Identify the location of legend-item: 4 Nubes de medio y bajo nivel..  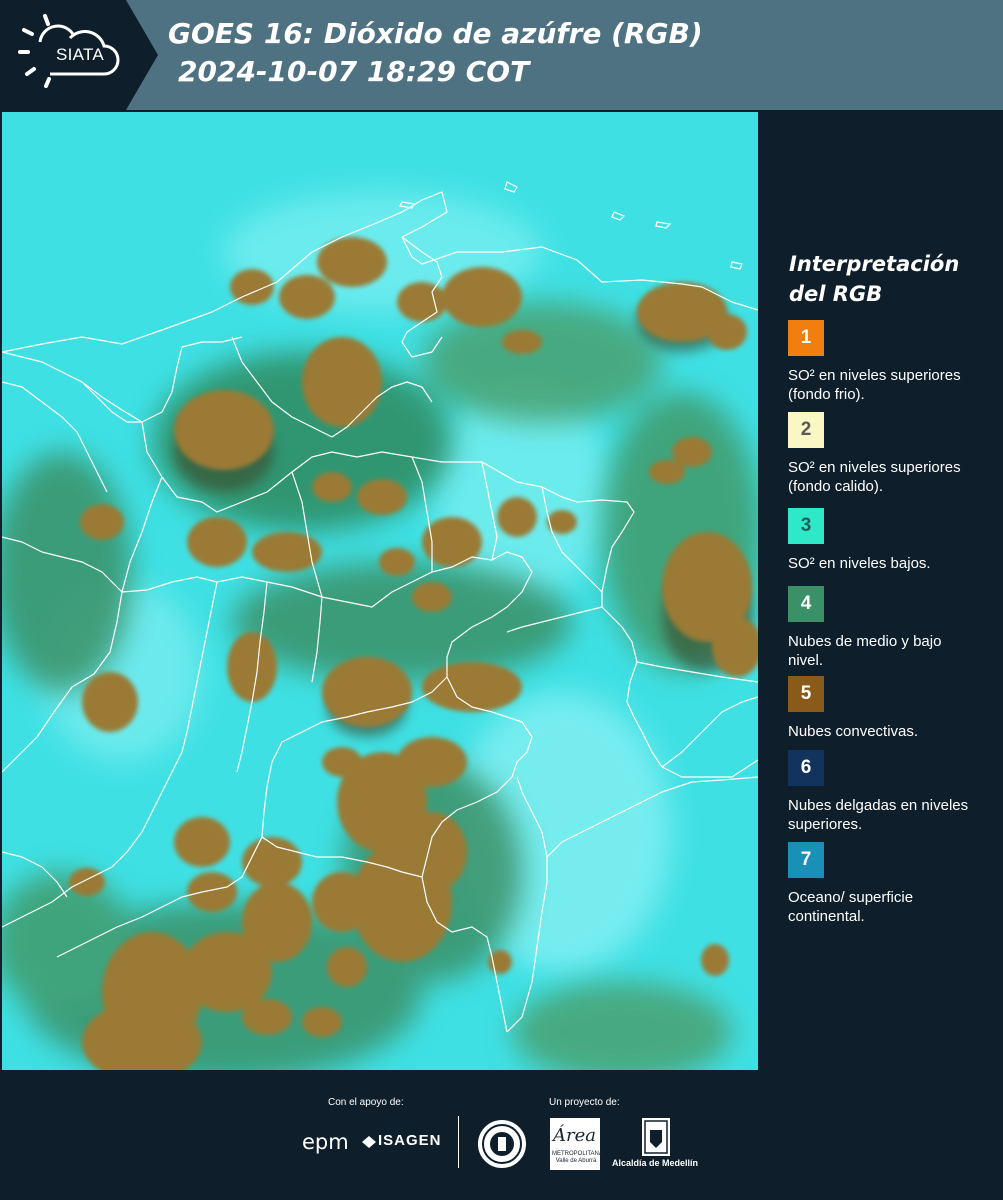
(890, 628).